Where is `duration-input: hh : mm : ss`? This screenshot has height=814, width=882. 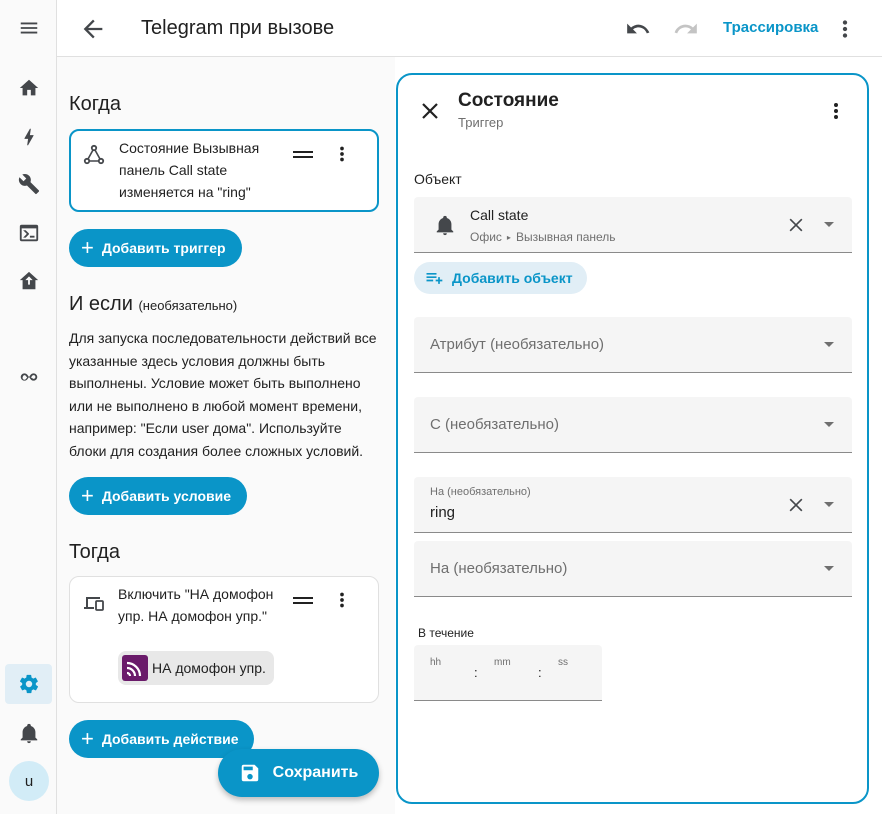 duration-input: hh : mm : ss is located at coordinates (508, 673).